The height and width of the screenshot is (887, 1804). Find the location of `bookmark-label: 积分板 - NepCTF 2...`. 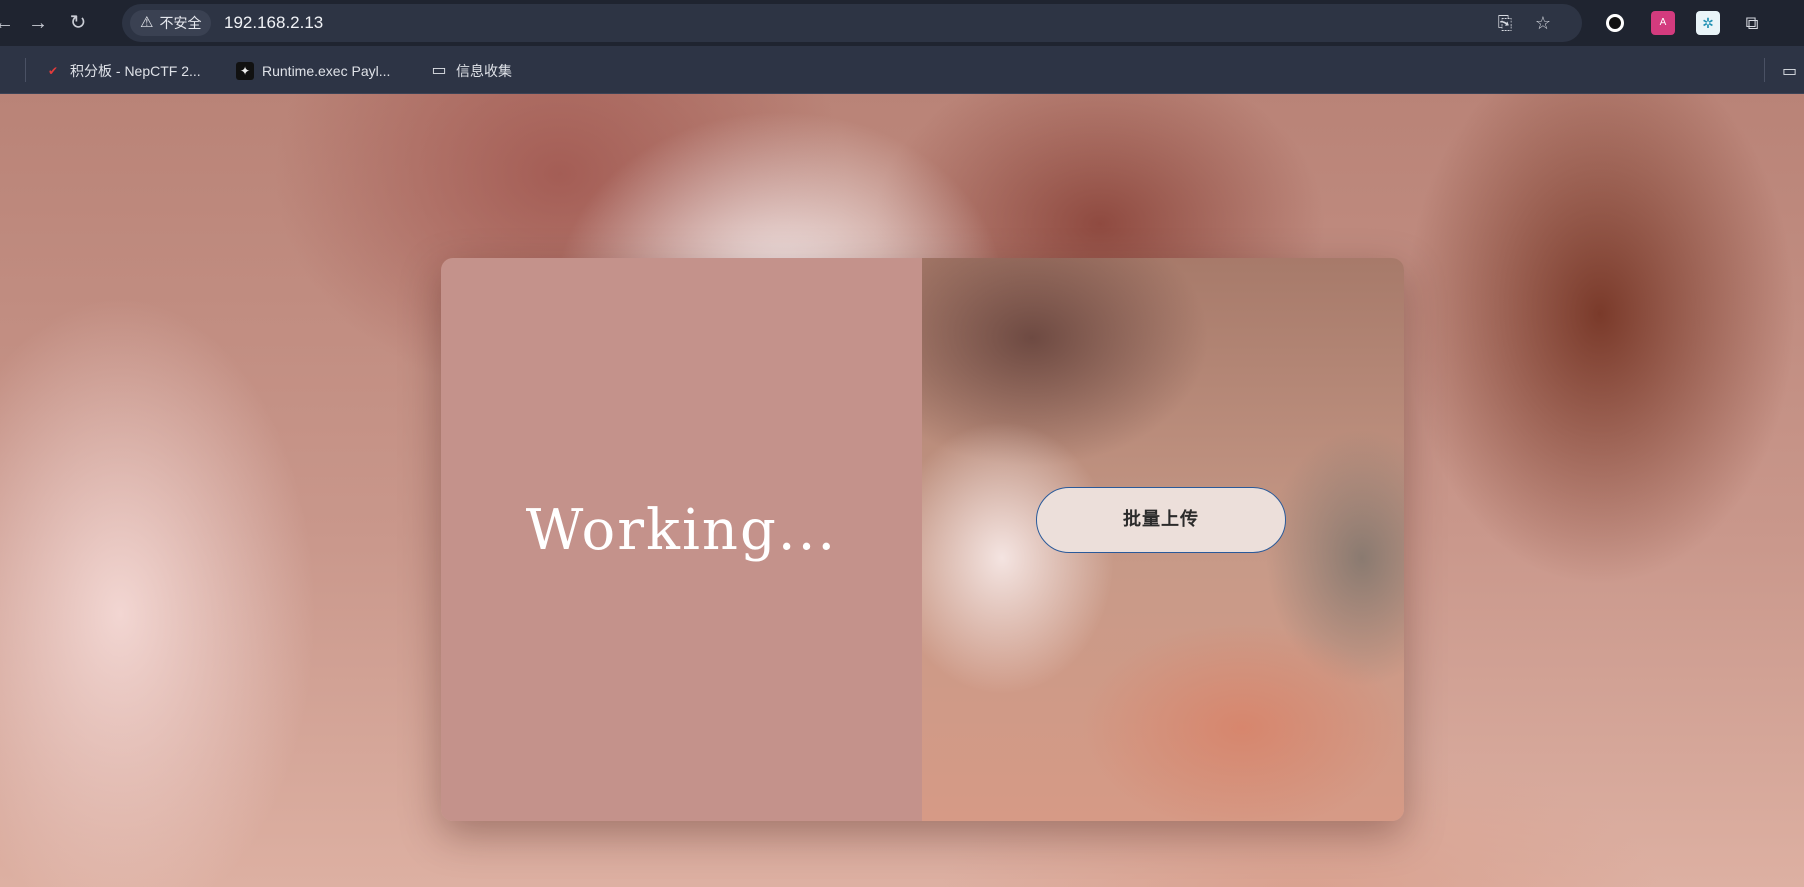

bookmark-label: 积分板 - NepCTF 2... is located at coordinates (135, 71).